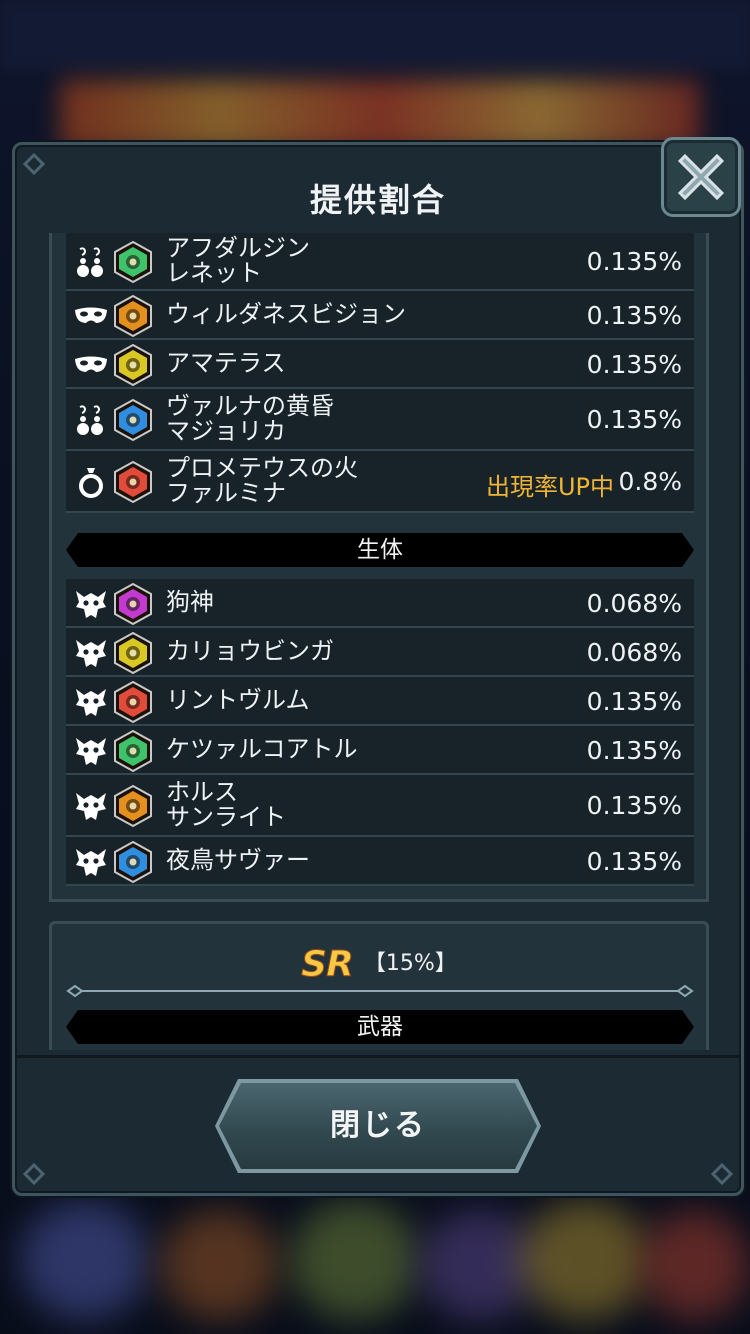  I want to click on section-header-weapon: 武器, so click(380, 1027).